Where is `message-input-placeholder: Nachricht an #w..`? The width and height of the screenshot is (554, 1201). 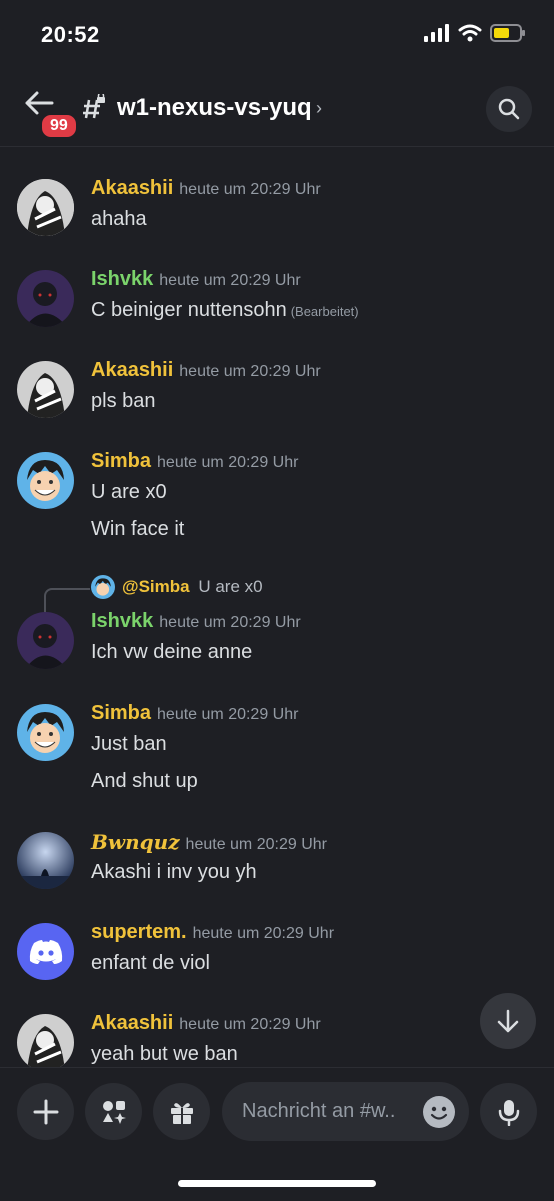
message-input-placeholder: Nachricht an #w.. is located at coordinates (319, 1111).